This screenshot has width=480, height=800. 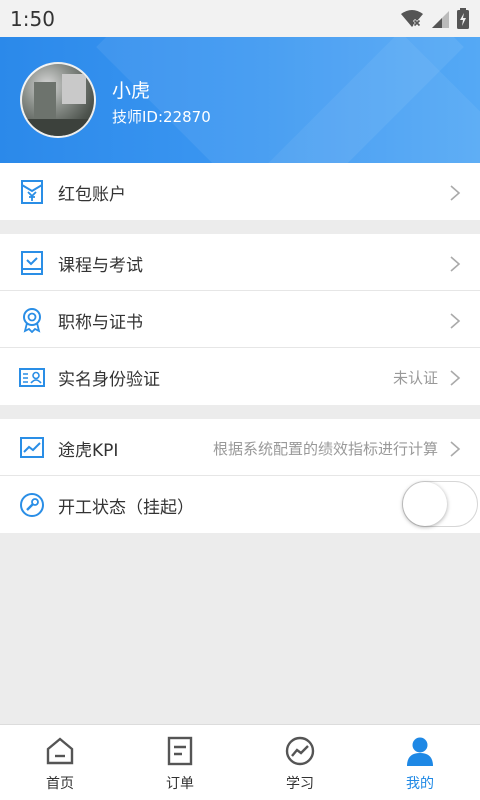 I want to click on tab-label: 我的, so click(x=420, y=784).